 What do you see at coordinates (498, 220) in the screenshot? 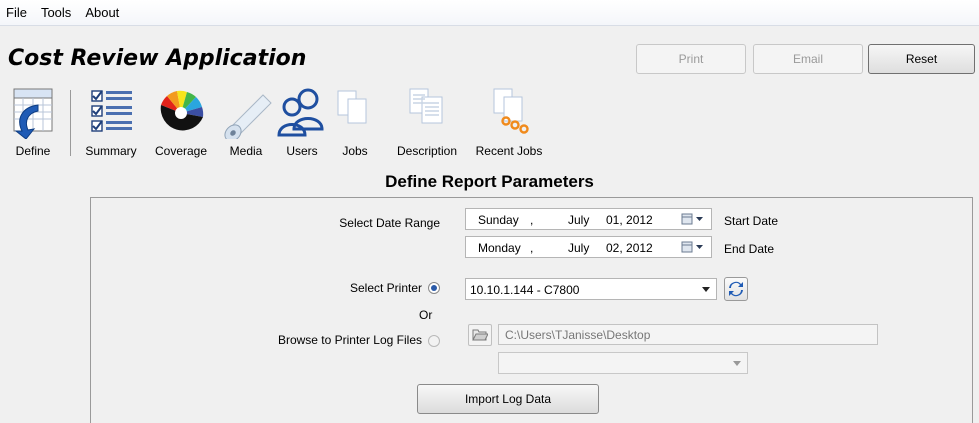
I see `start-date-day: Sunday` at bounding box center [498, 220].